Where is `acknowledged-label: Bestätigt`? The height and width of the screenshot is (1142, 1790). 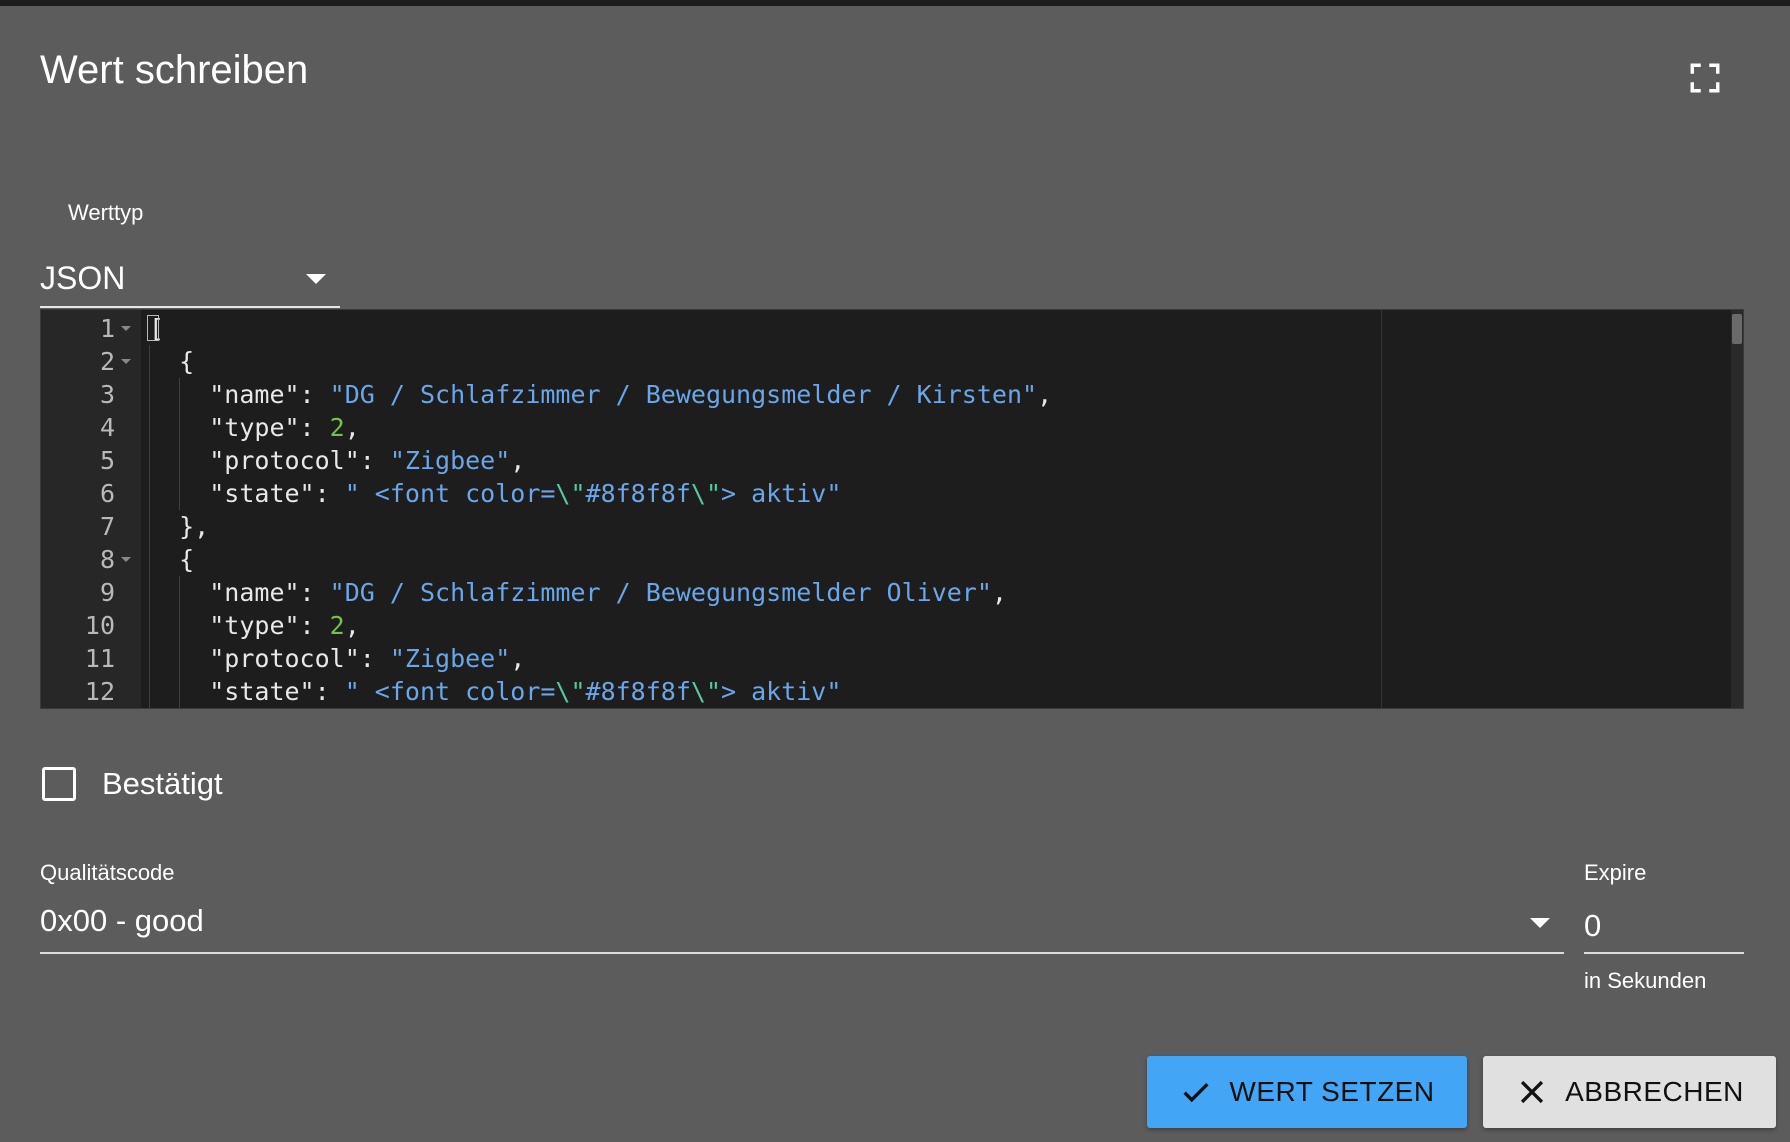 acknowledged-label: Bestätigt is located at coordinates (162, 783).